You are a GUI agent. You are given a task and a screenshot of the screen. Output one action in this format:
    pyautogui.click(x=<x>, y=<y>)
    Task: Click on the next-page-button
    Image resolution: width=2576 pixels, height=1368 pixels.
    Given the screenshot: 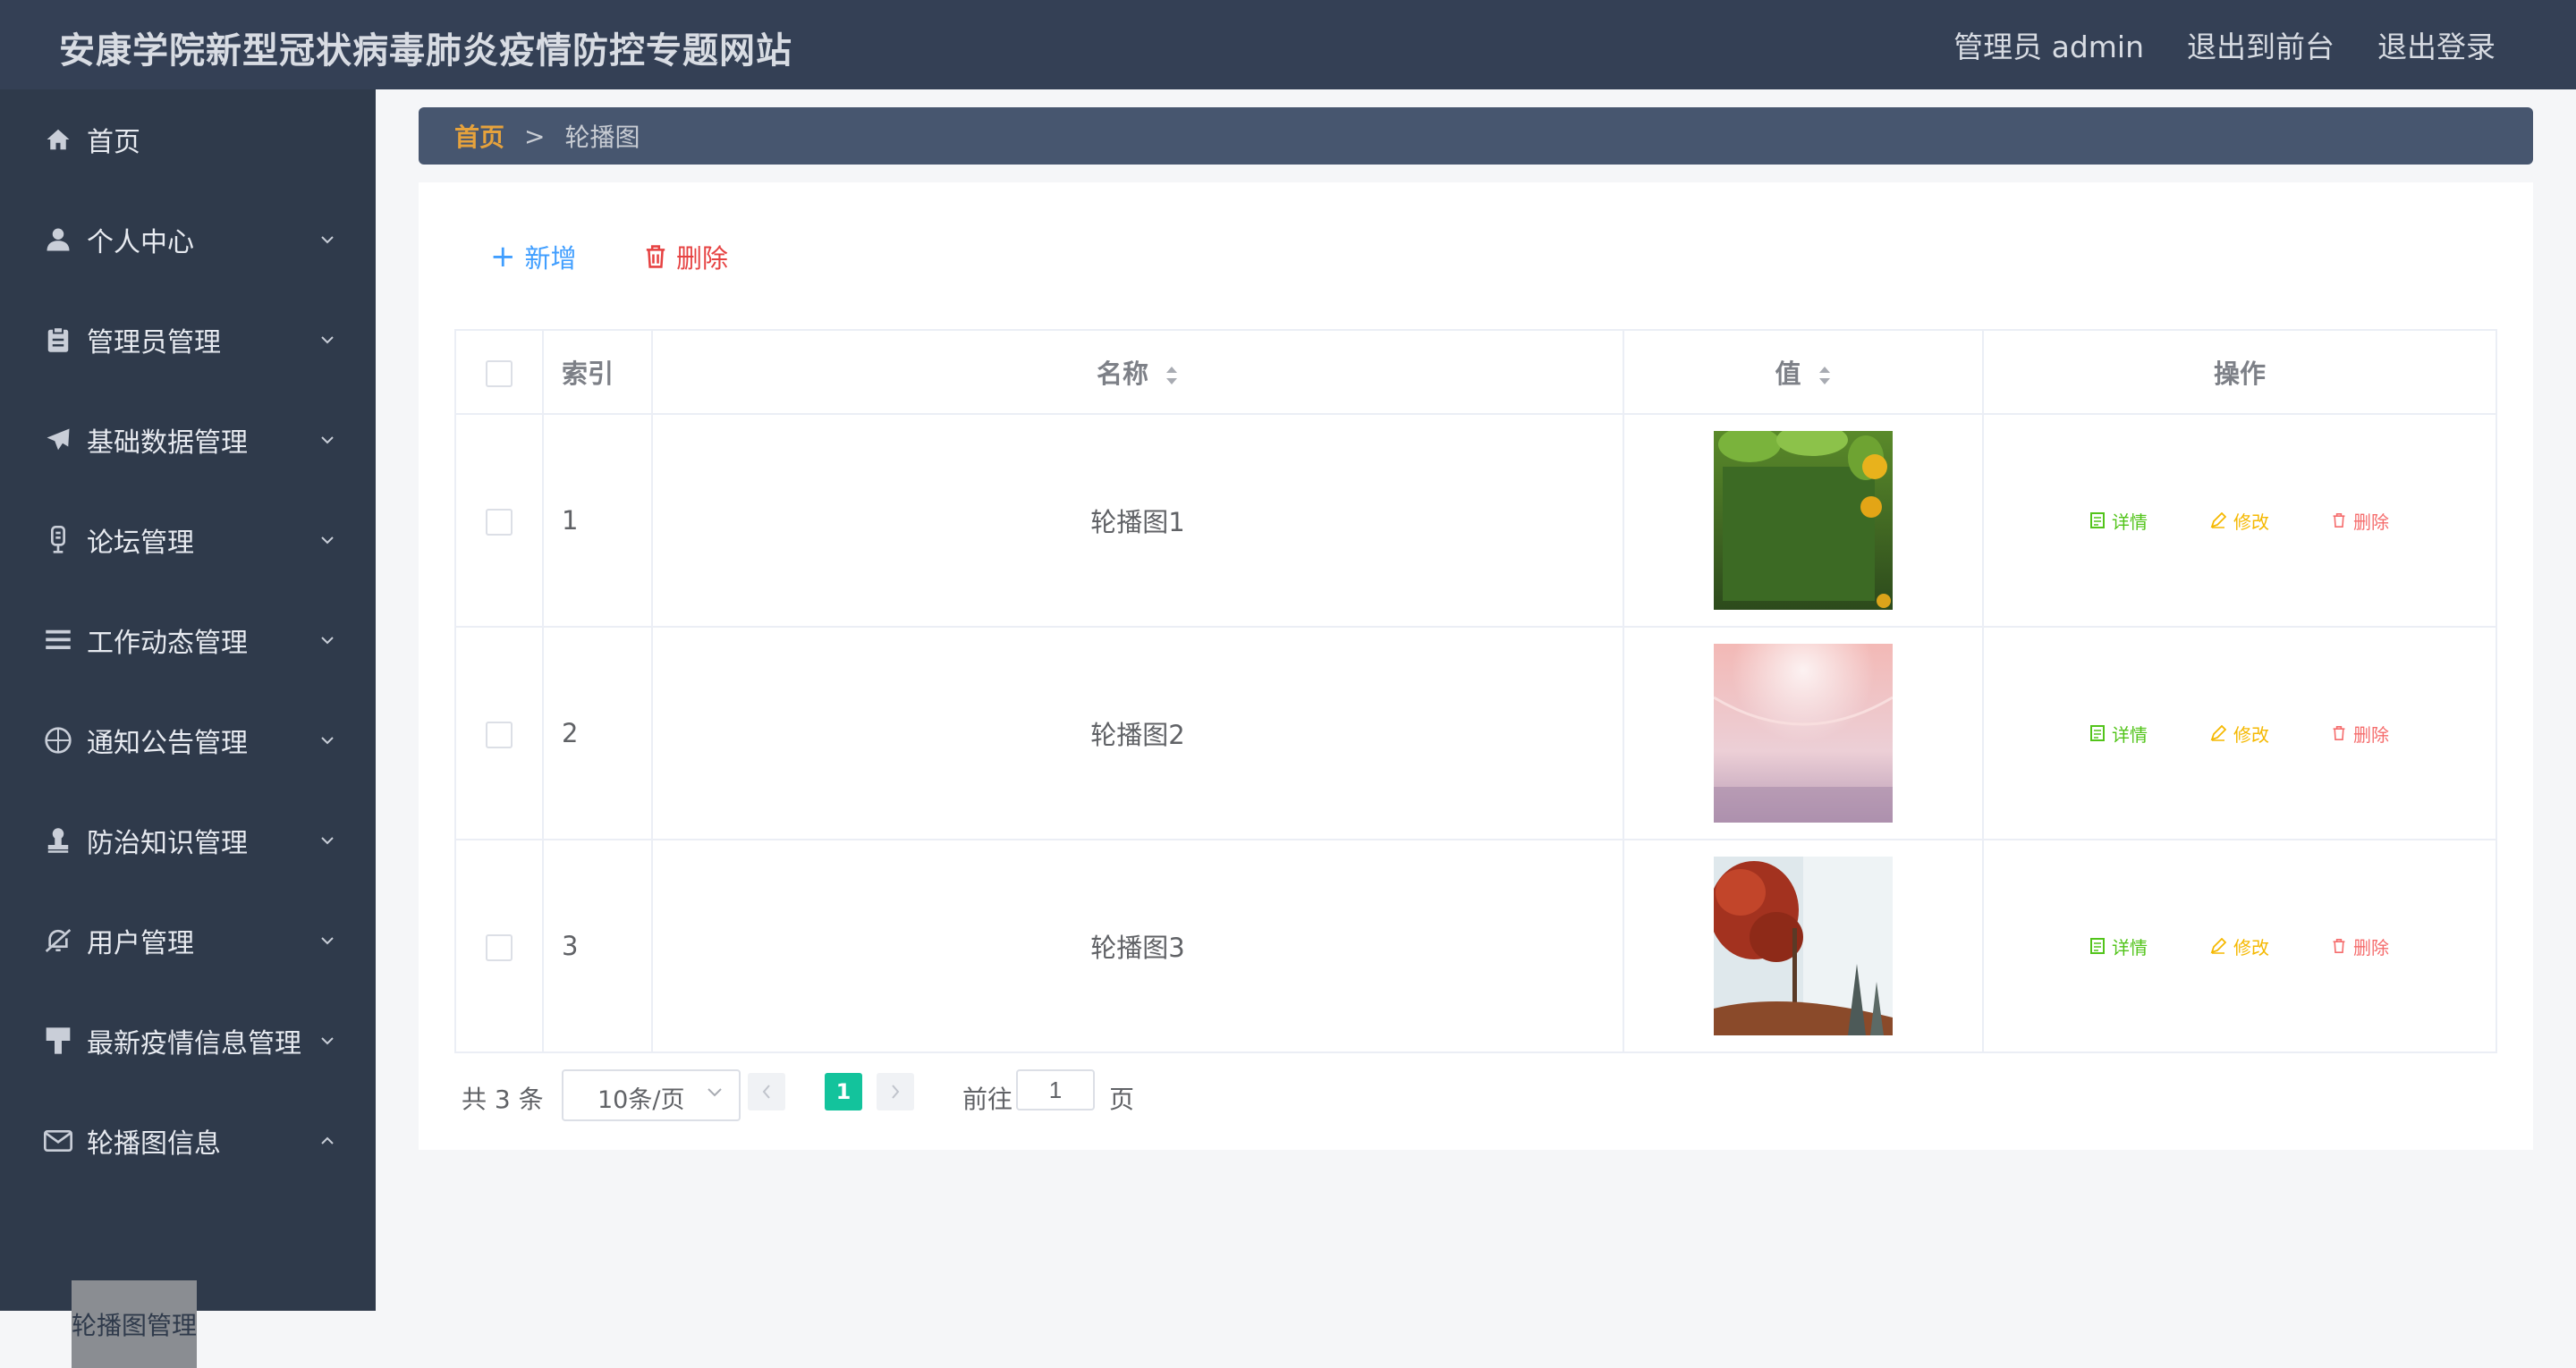 What is the action you would take?
    pyautogui.click(x=895, y=1092)
    